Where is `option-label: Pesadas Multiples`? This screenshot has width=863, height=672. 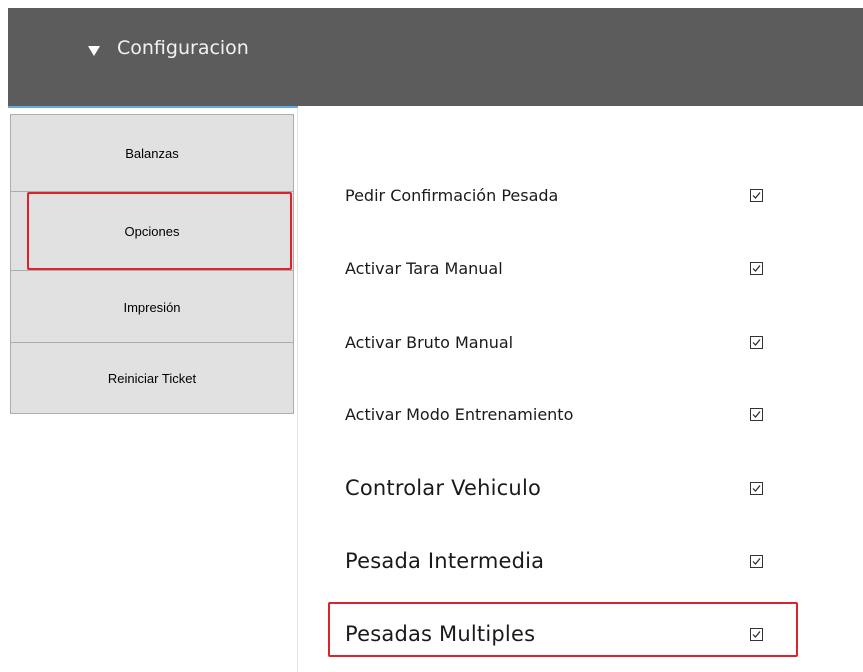
option-label: Pesadas Multiples is located at coordinates (440, 634).